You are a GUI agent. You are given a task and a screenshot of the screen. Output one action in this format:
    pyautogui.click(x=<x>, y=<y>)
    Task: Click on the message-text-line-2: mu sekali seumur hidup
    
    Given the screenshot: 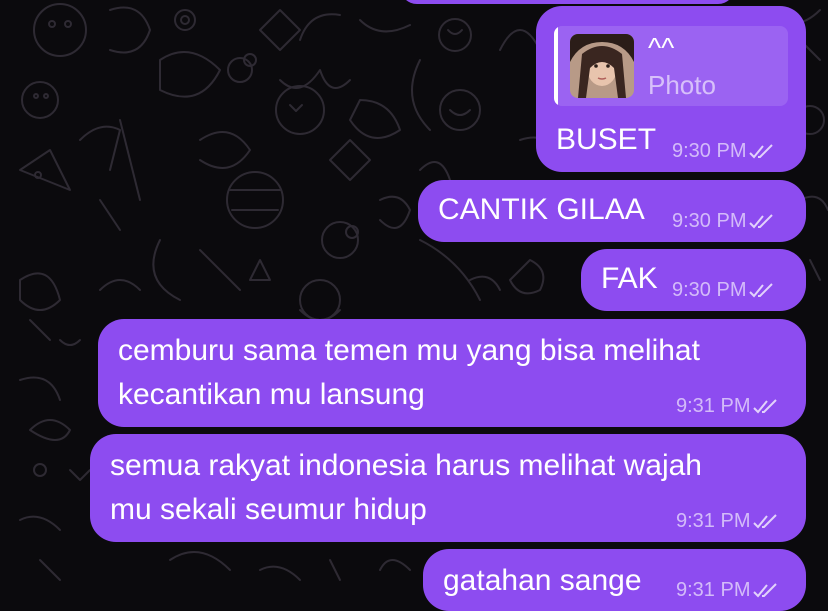 What is the action you would take?
    pyautogui.click(x=268, y=509)
    